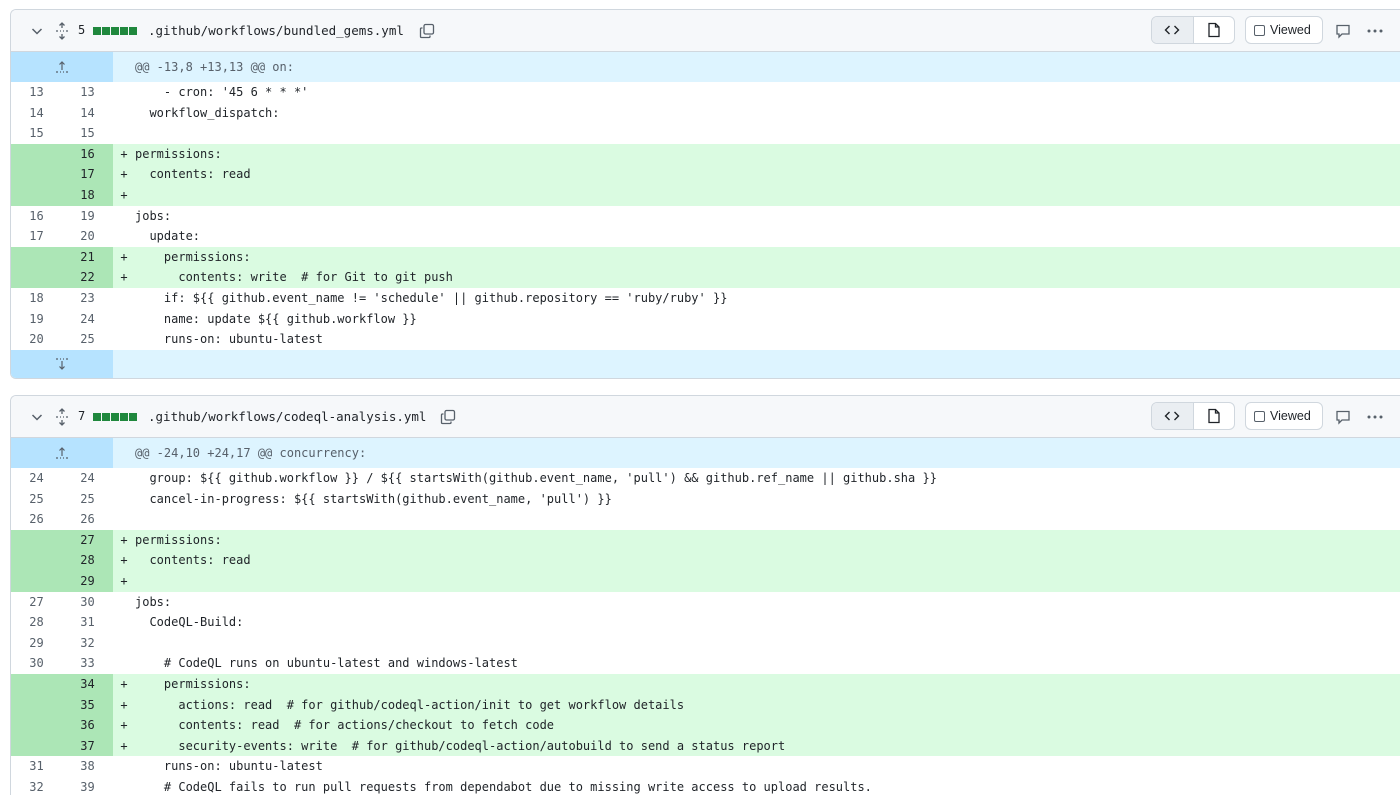 This screenshot has width=1400, height=795. Describe the element at coordinates (87, 277) in the screenshot. I see `new-line-number: 22` at that location.